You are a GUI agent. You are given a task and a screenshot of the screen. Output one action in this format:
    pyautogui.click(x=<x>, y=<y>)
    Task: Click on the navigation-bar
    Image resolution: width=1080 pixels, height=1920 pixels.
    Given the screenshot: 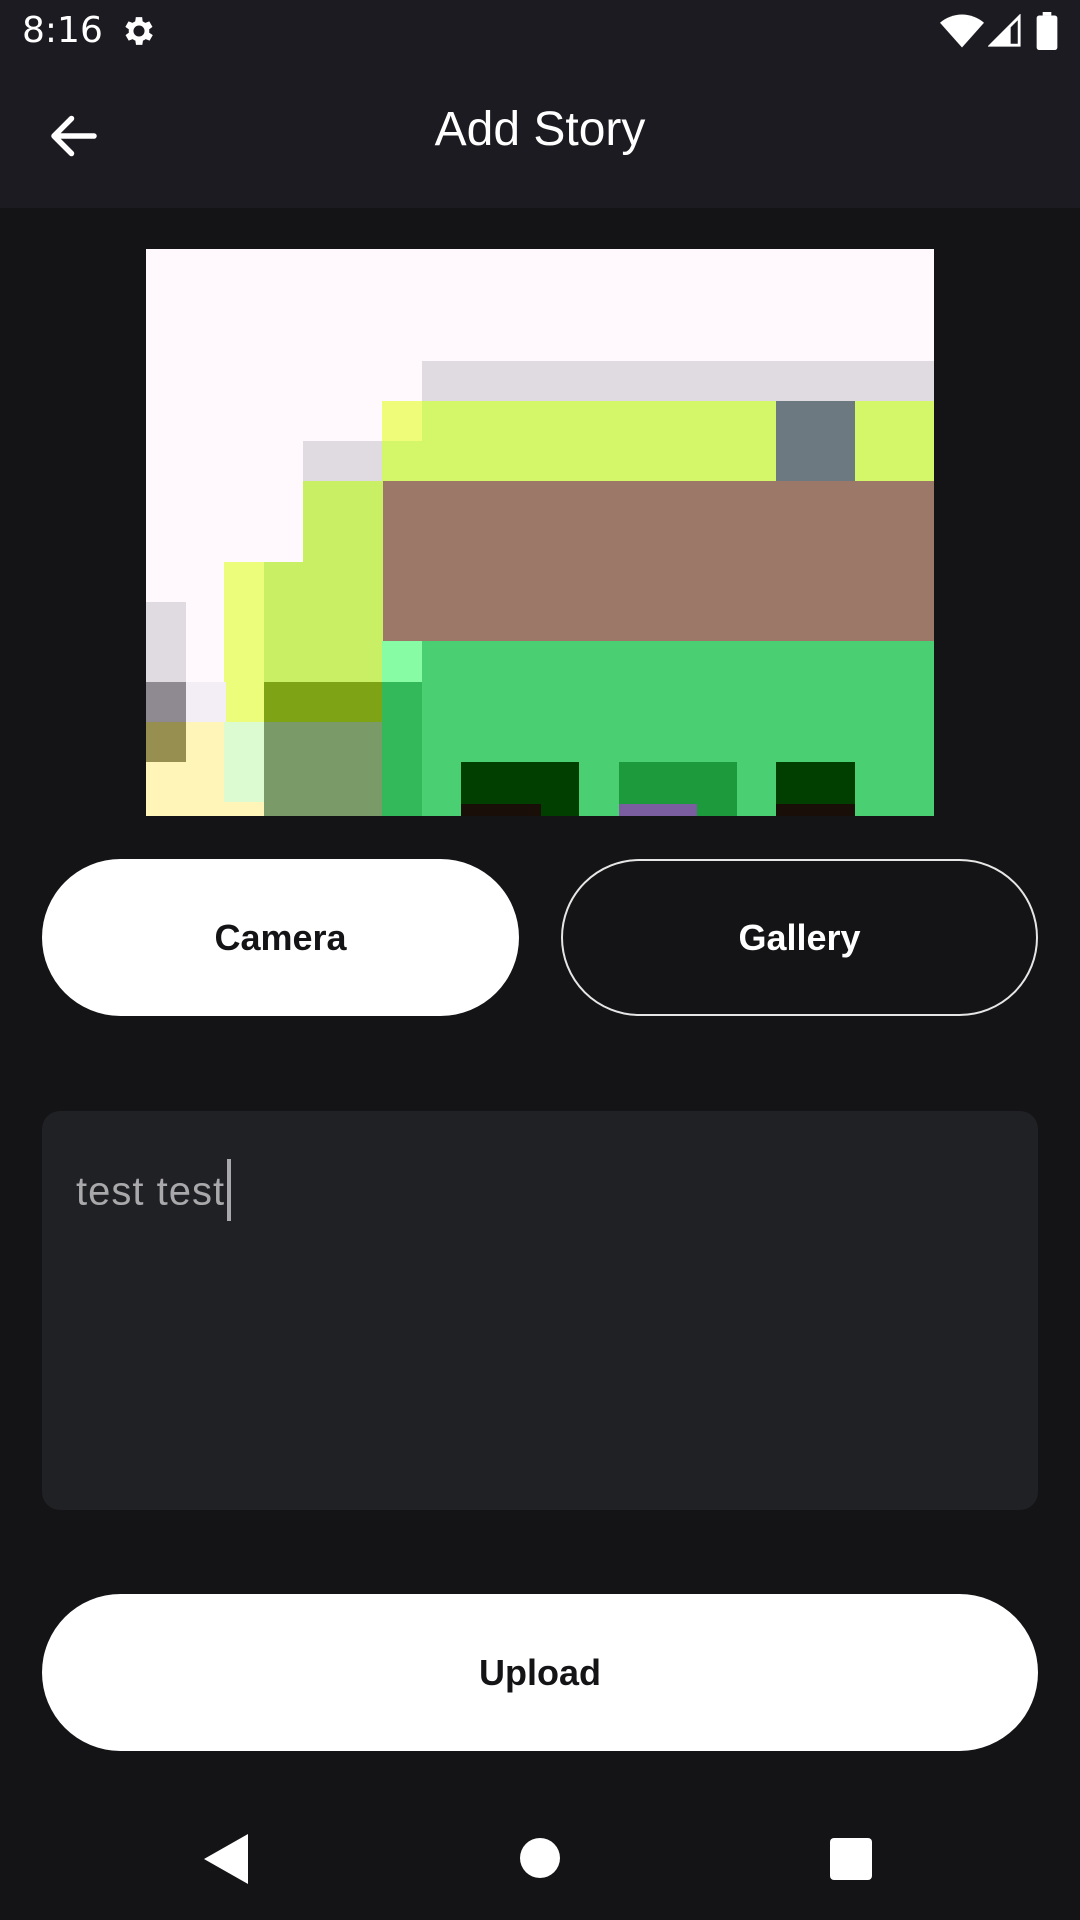 What is the action you would take?
    pyautogui.click(x=540, y=1860)
    